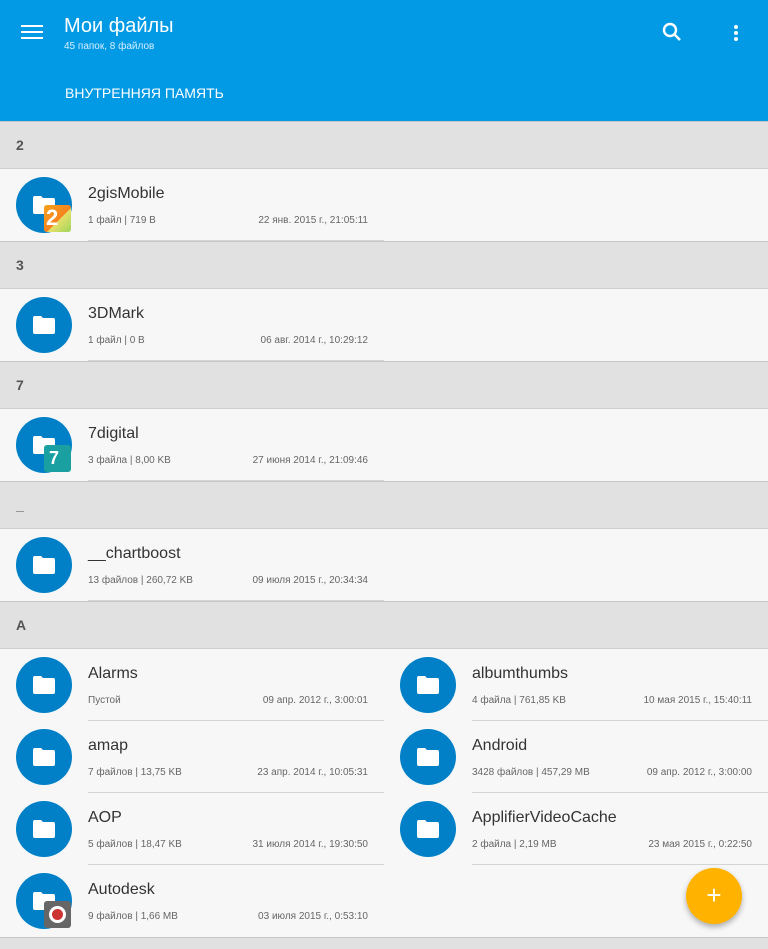 This screenshot has width=768, height=949. I want to click on folder-meta: 3 файла | 8,00 KB, so click(129, 460).